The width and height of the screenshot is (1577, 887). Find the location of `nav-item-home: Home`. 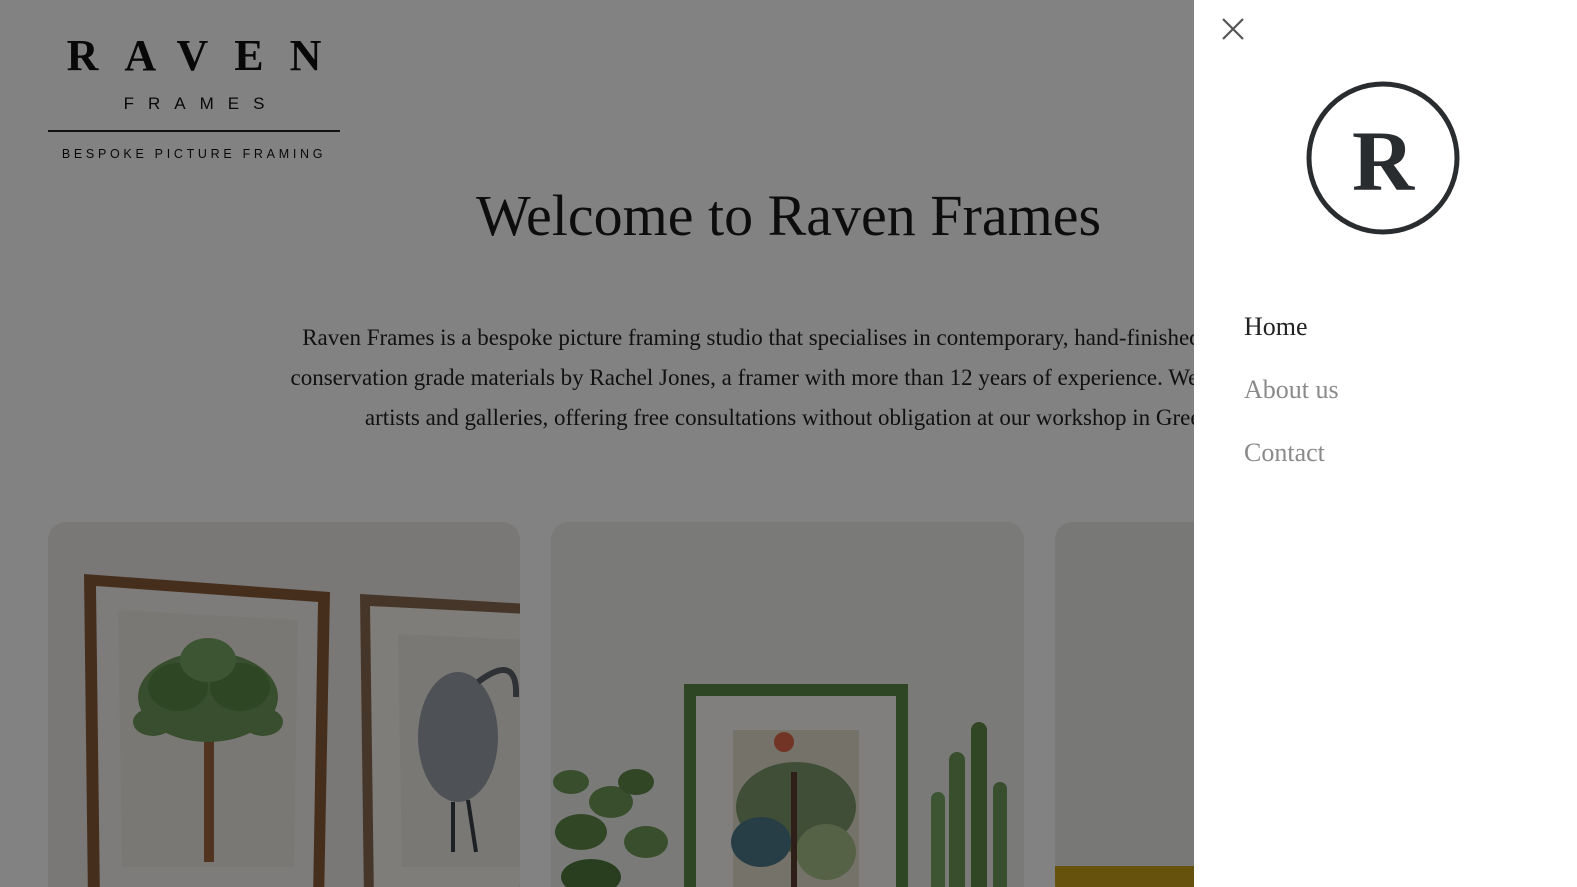

nav-item-home: Home is located at coordinates (1291, 337).